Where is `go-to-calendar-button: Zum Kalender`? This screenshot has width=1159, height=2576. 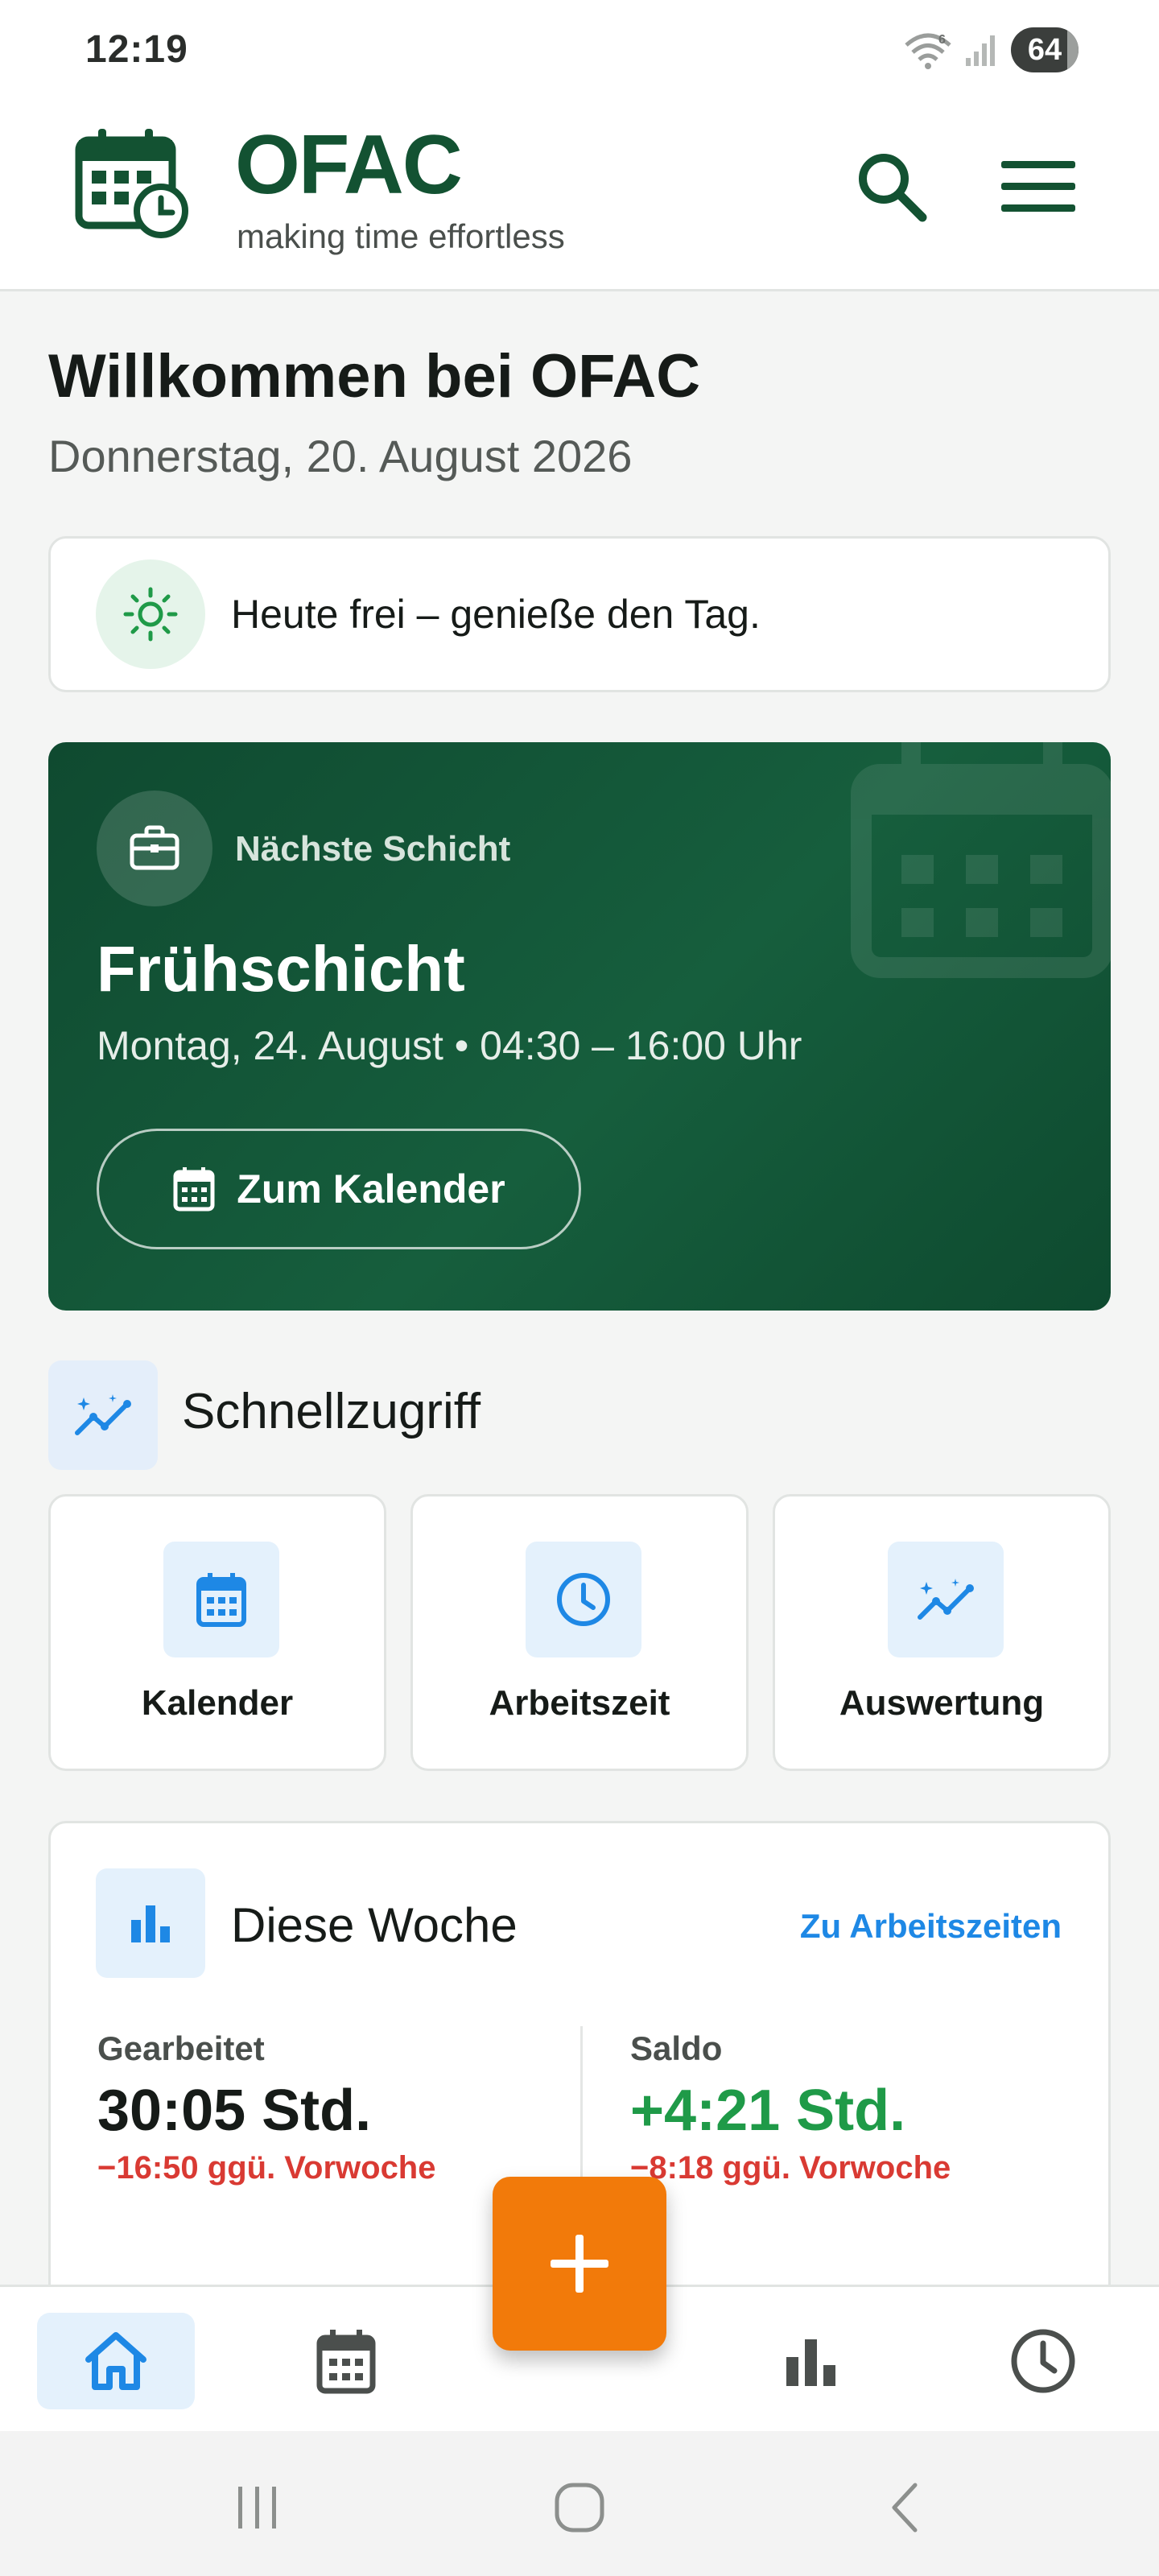 go-to-calendar-button: Zum Kalender is located at coordinates (339, 1189).